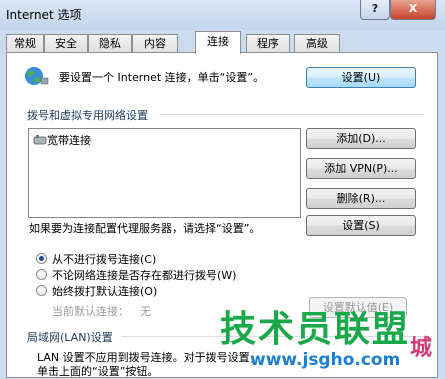 This screenshot has width=445, height=379. Describe the element at coordinates (155, 43) in the screenshot. I see `tab-content: 内容` at that location.